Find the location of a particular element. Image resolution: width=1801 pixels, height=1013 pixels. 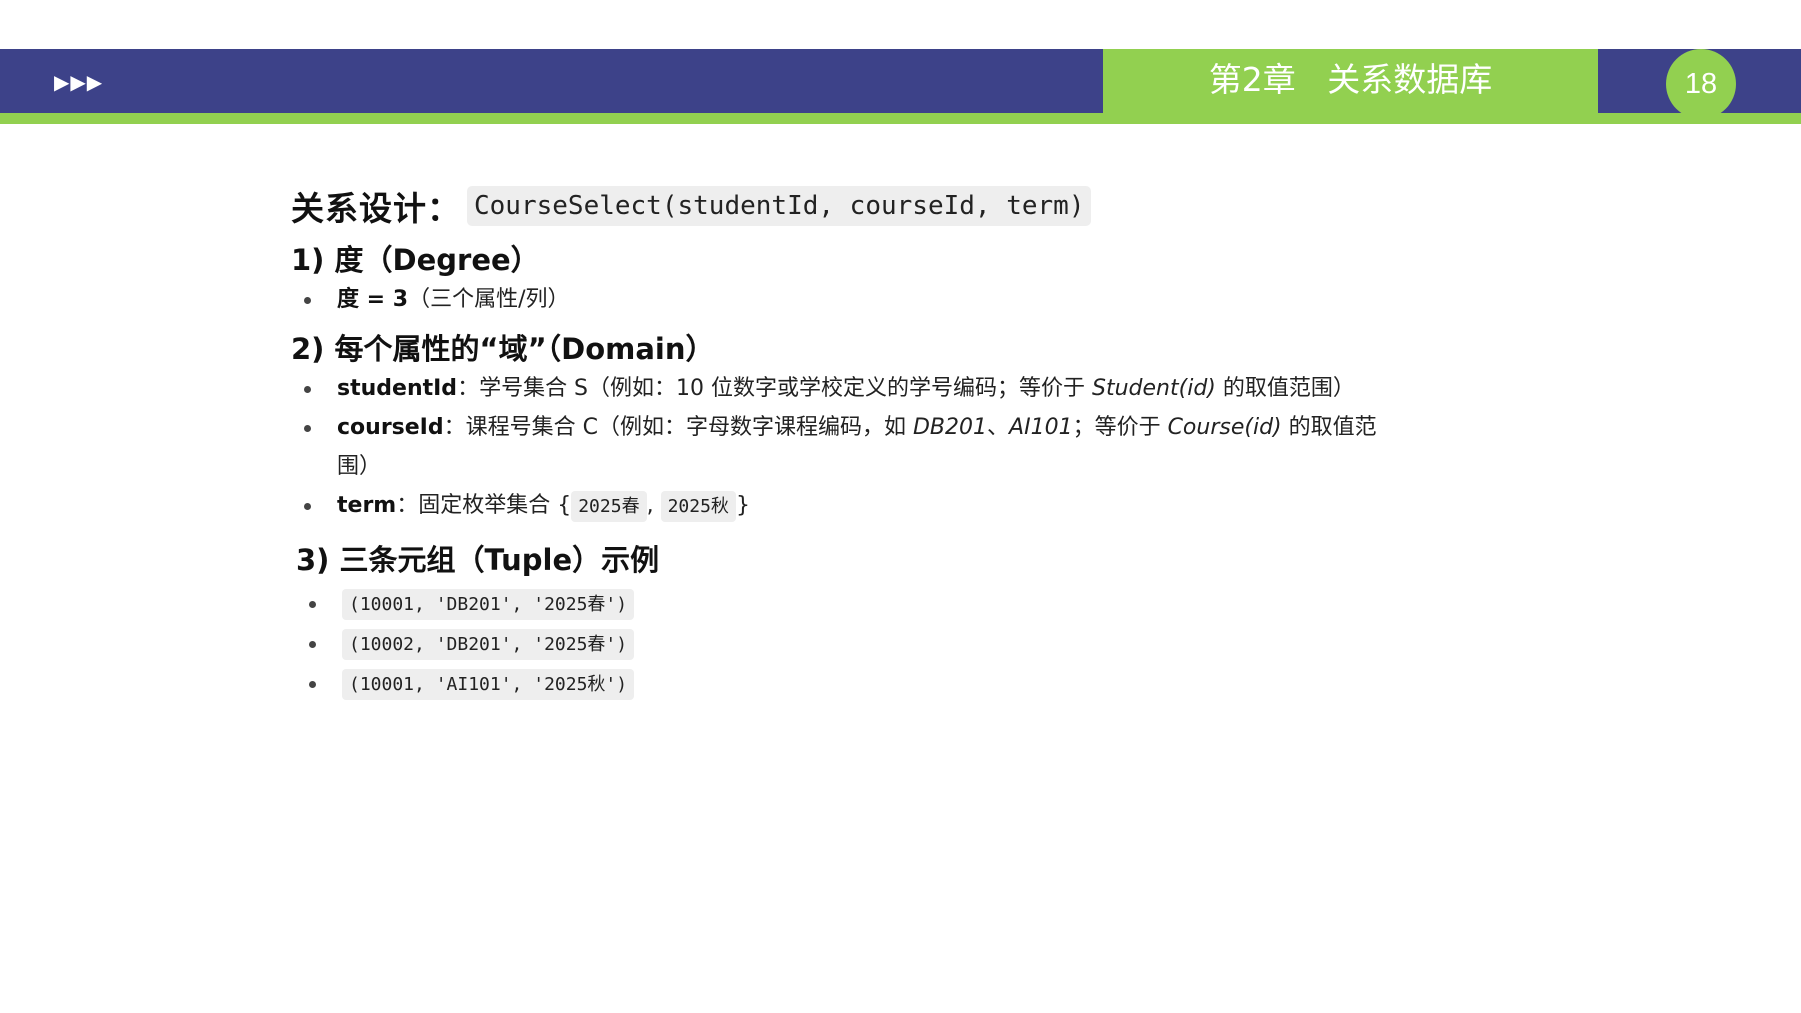

attr-desc: ；等价于 is located at coordinates (1120, 427).